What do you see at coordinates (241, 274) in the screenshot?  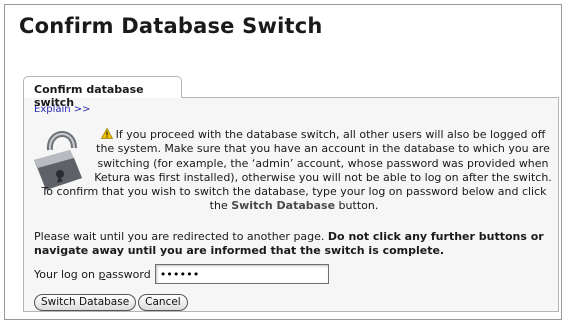 I see `password-field` at bounding box center [241, 274].